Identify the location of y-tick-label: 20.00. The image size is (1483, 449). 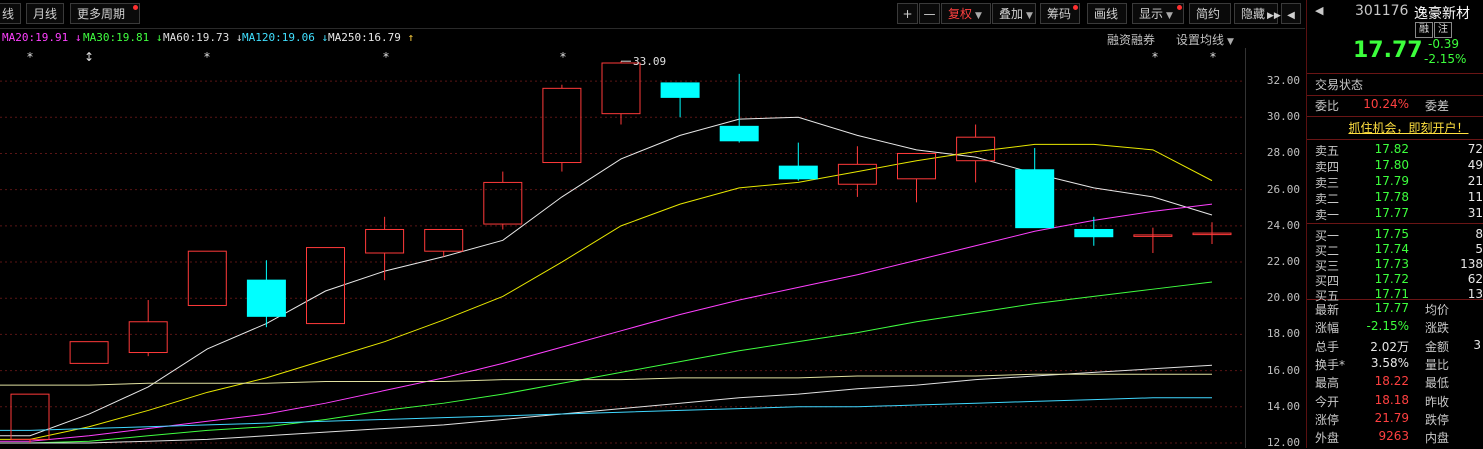
(1283, 298).